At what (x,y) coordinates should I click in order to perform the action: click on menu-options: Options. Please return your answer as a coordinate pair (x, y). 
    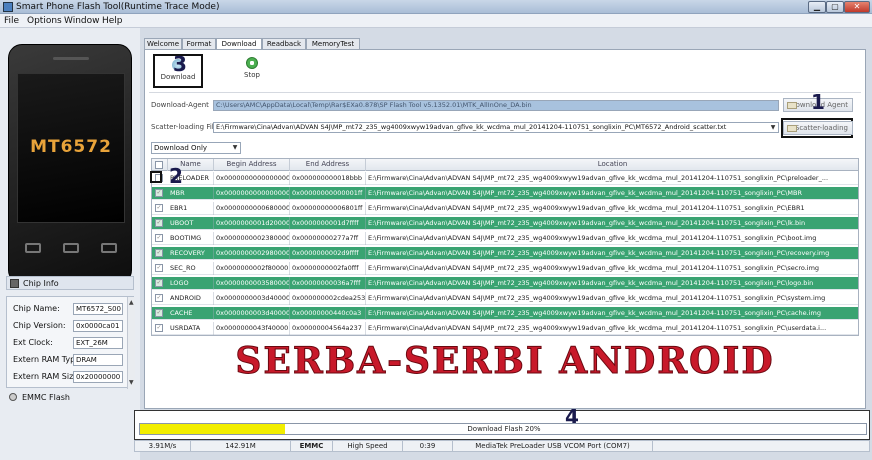
    Looking at the image, I should click on (44, 21).